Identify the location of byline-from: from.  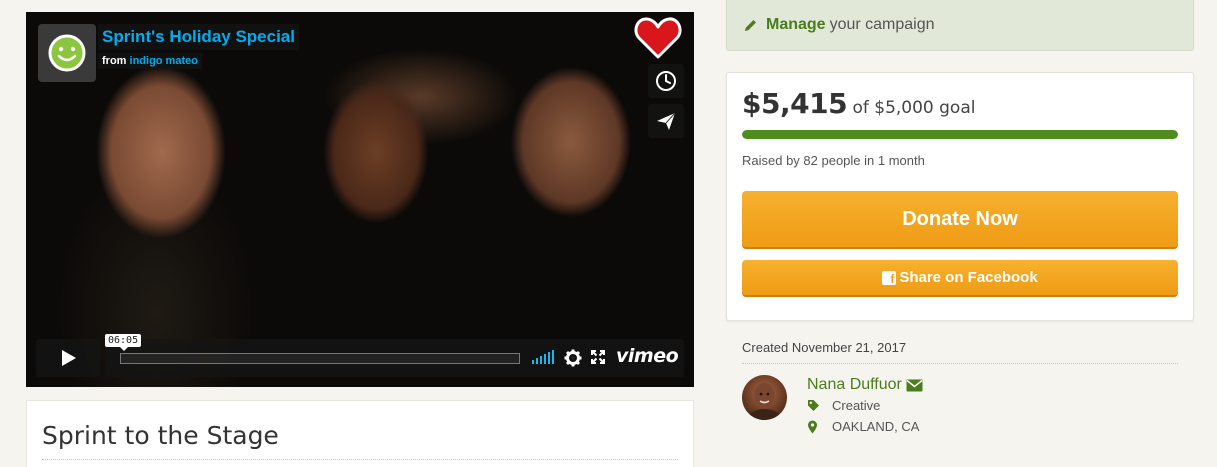
(114, 61).